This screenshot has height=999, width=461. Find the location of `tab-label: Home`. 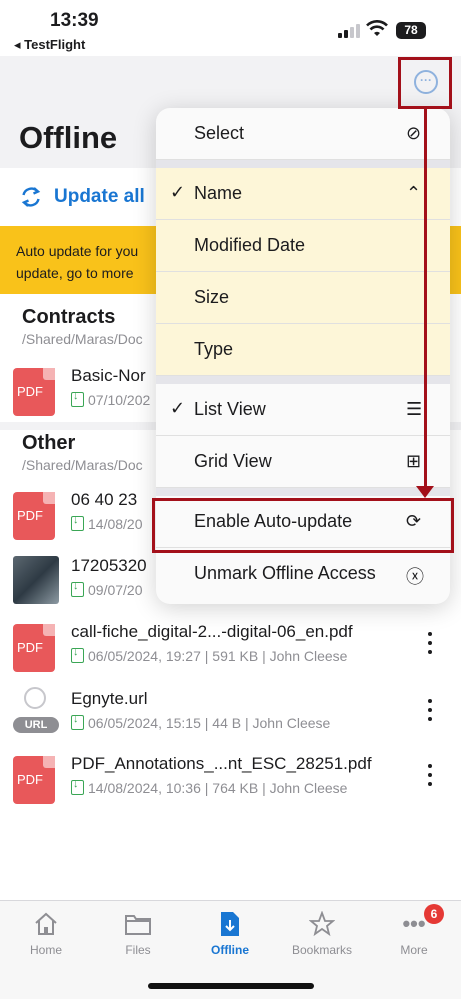

tab-label: Home is located at coordinates (45, 950).